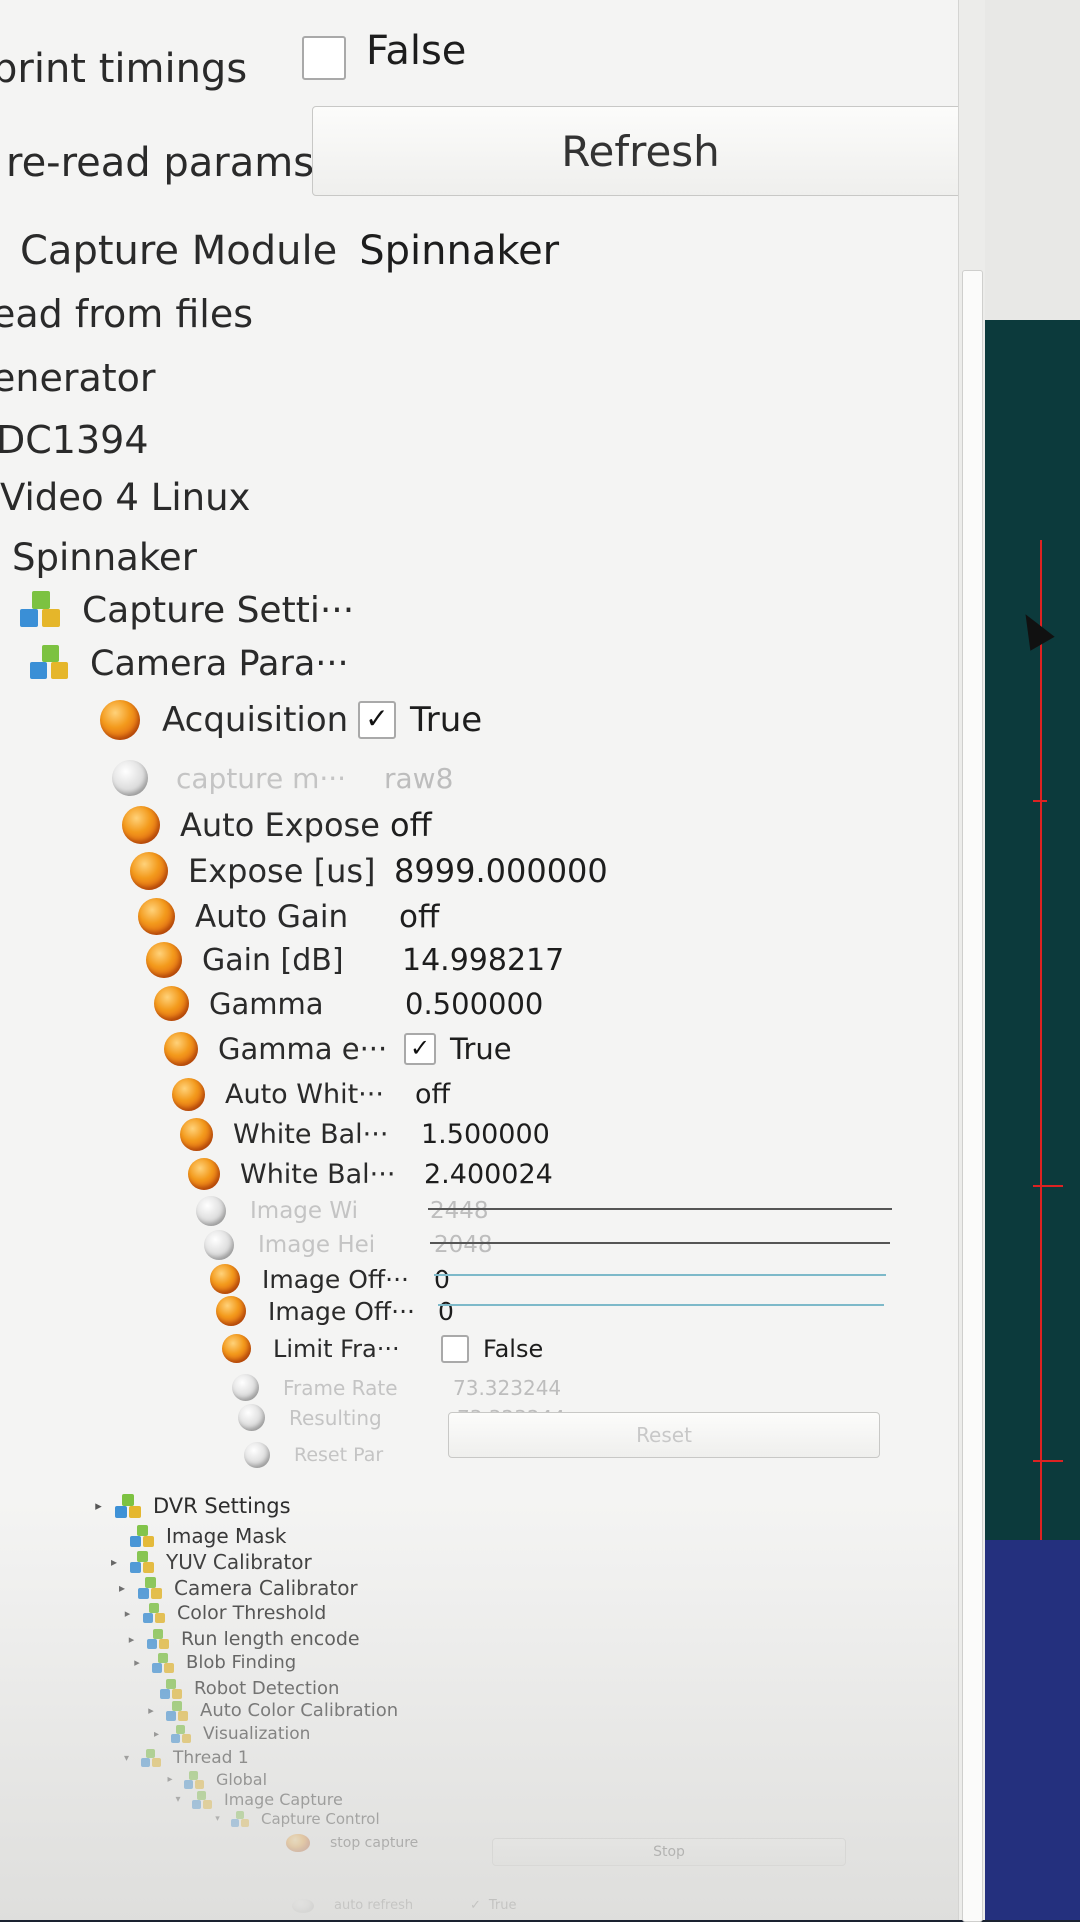 This screenshot has height=1922, width=1080. I want to click on param-gamma: Gamma 0.500000, so click(348, 1003).